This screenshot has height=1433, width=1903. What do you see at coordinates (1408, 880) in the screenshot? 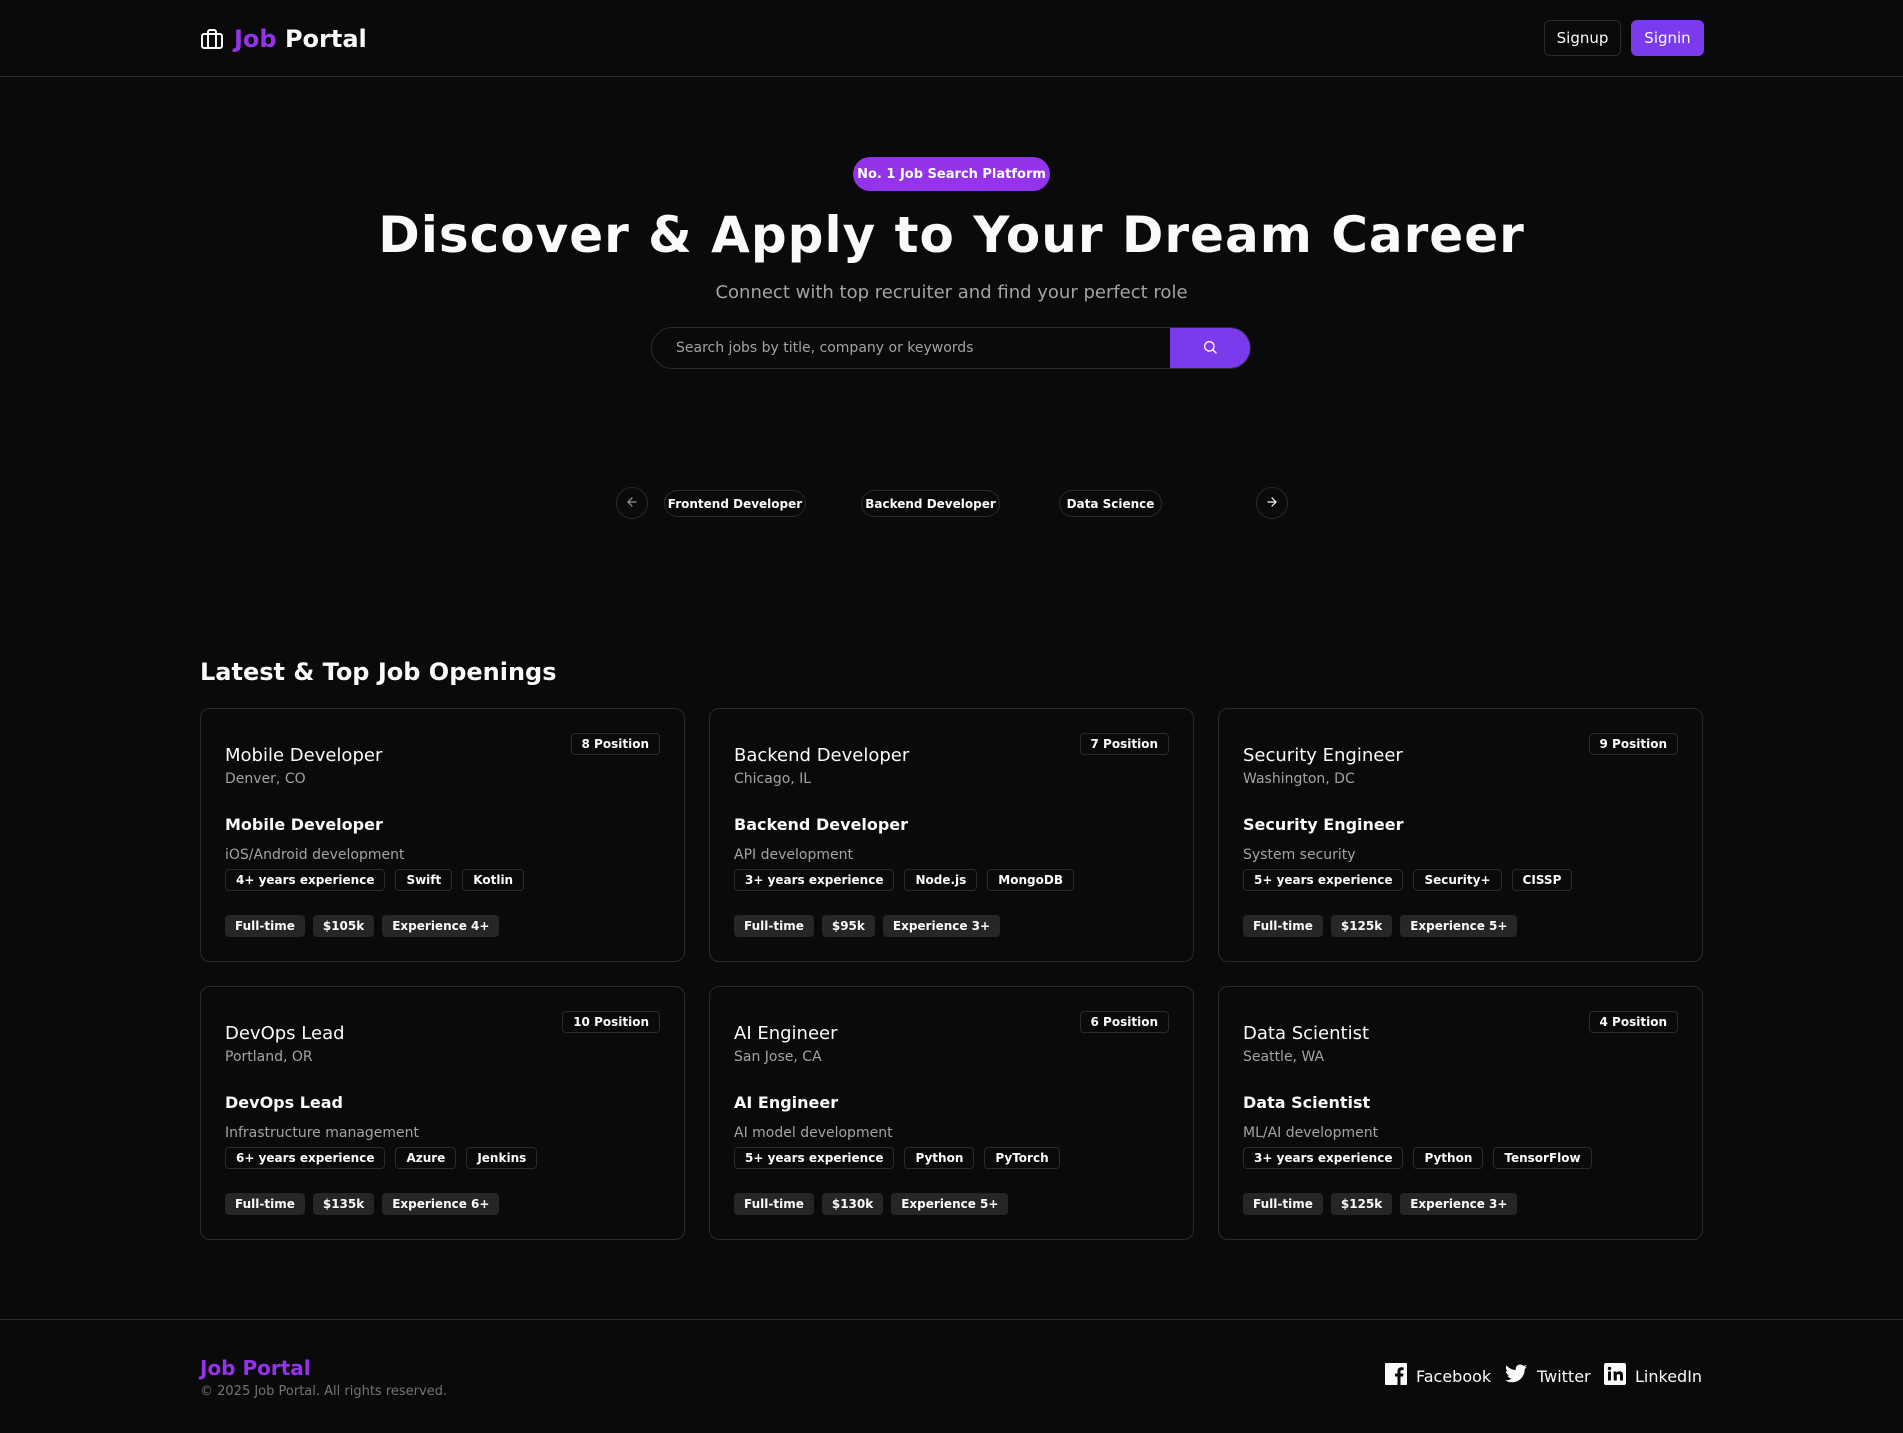
I see `requirements-list: 5+ years experience Security+ CISSP` at bounding box center [1408, 880].